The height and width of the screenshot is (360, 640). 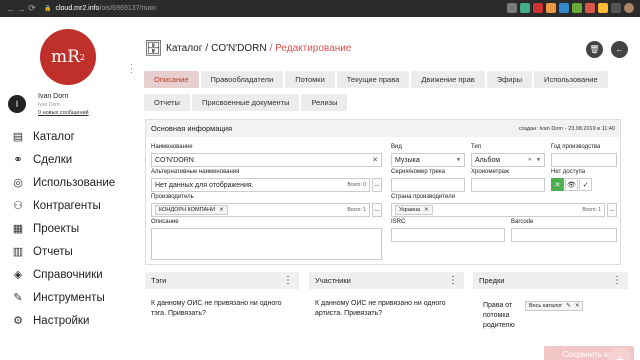 What do you see at coordinates (260, 185) in the screenshot?
I see `alt-names-field: Нет данных для отображения. Всего: 0` at bounding box center [260, 185].